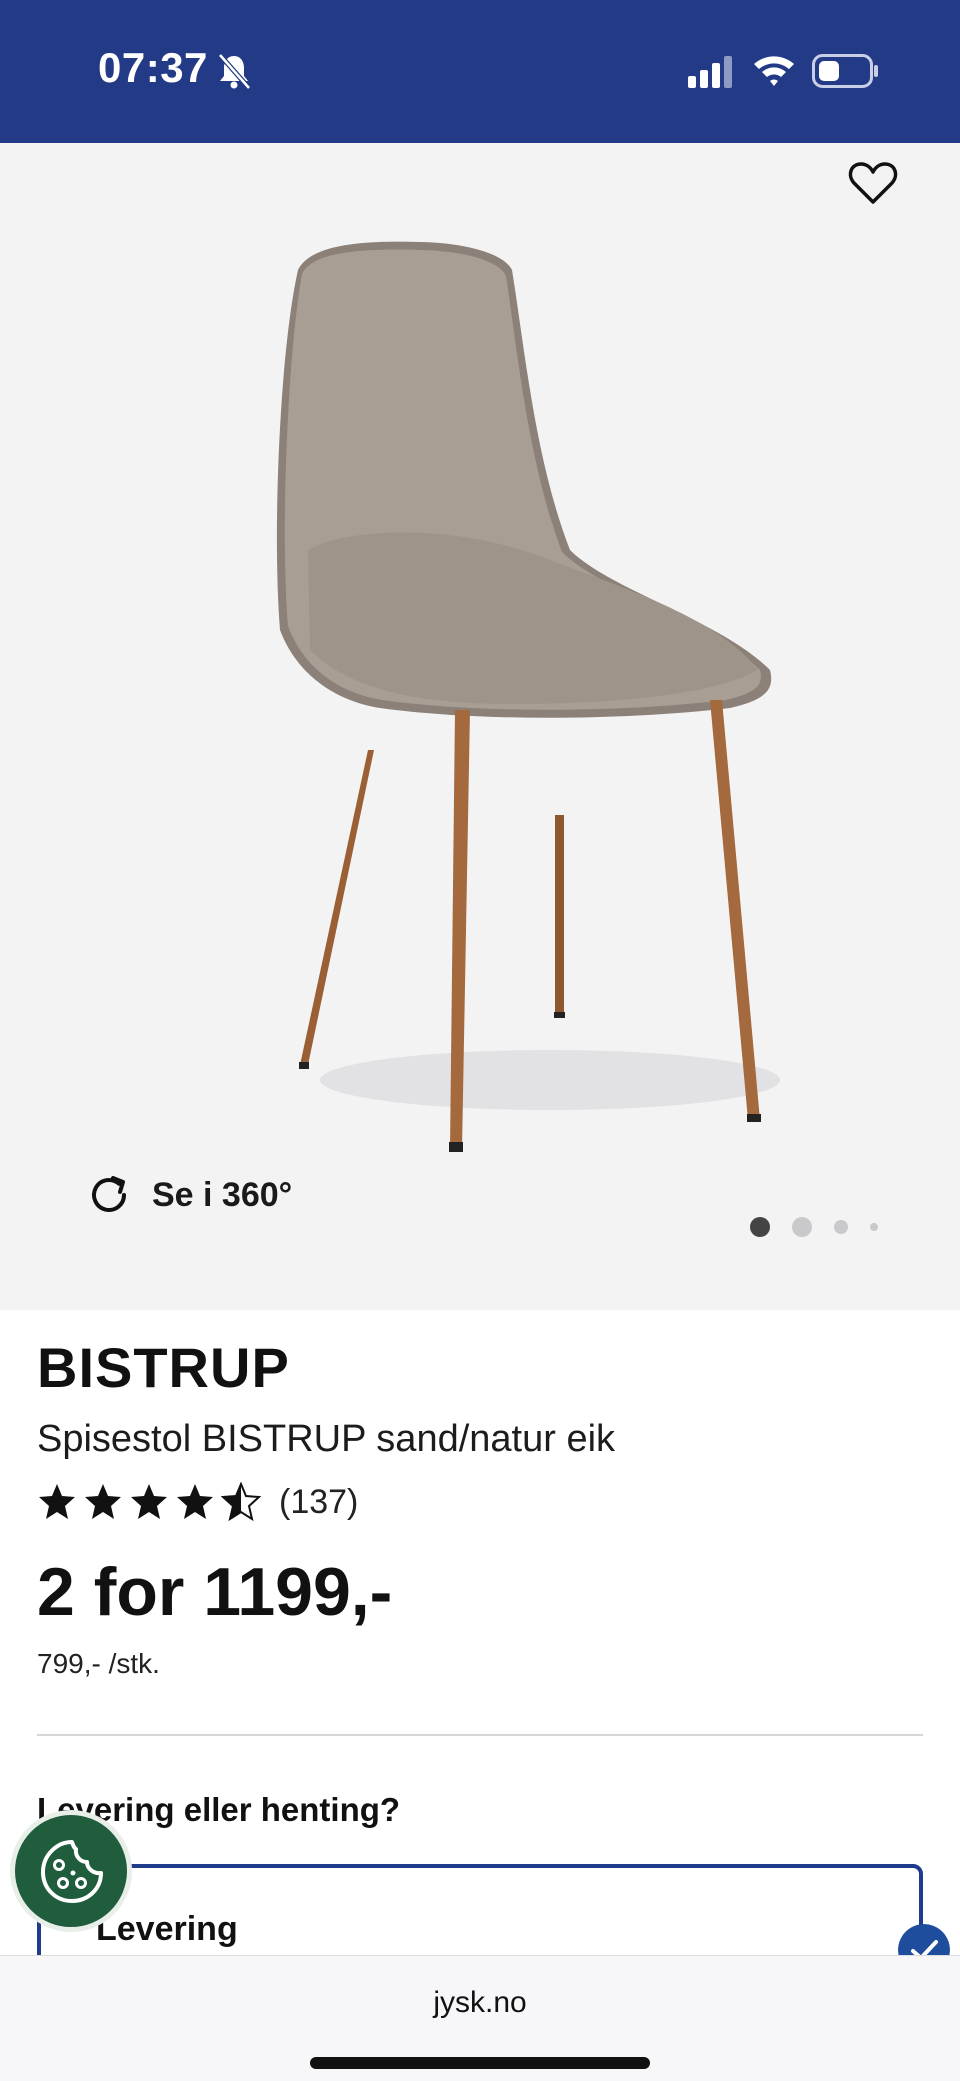 The image size is (960, 2081). I want to click on delivery-option-label: Levering, so click(167, 1929).